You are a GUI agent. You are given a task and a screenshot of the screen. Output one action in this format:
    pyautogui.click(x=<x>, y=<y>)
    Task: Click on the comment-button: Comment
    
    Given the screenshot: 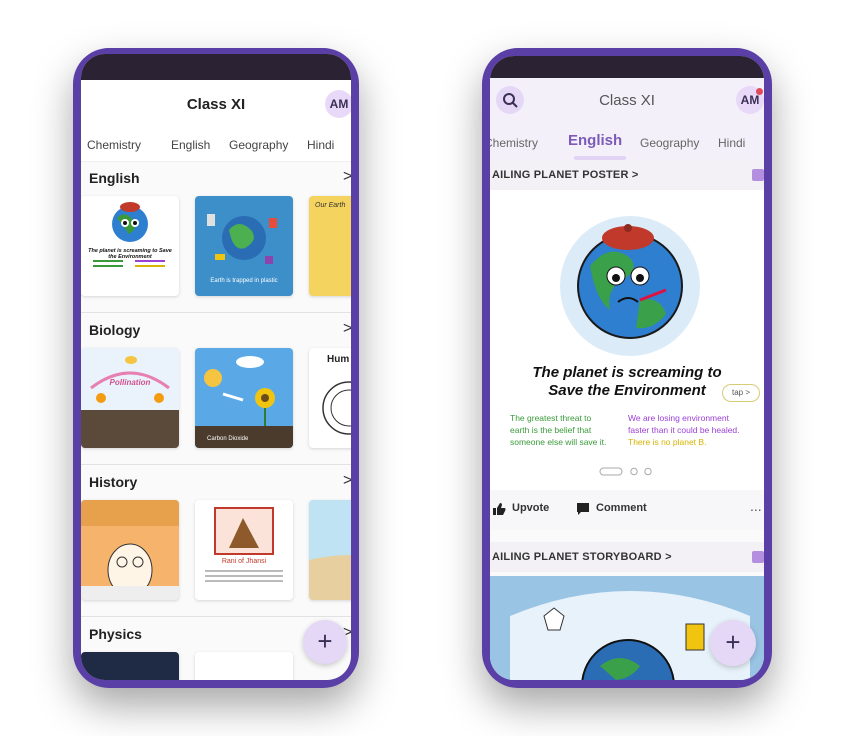 What is the action you would take?
    pyautogui.click(x=621, y=508)
    